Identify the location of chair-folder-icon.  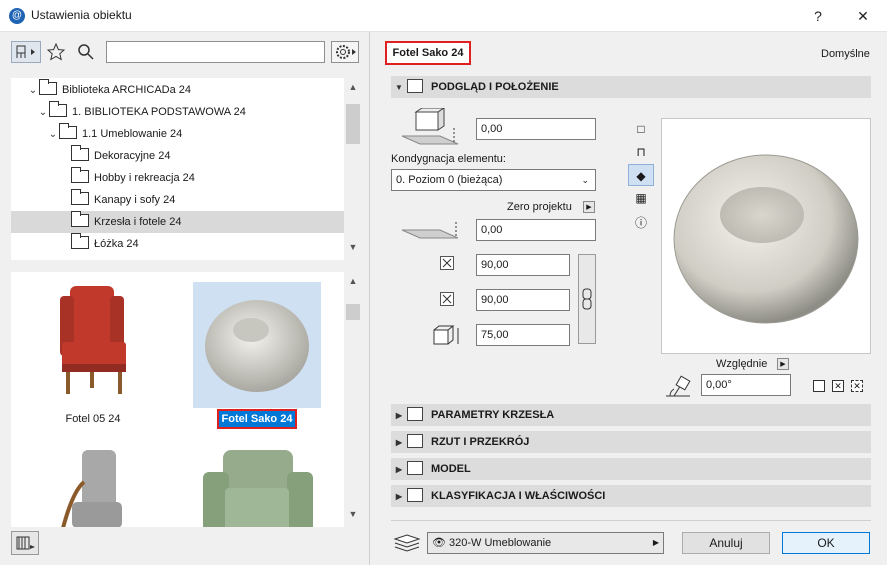
(25, 51).